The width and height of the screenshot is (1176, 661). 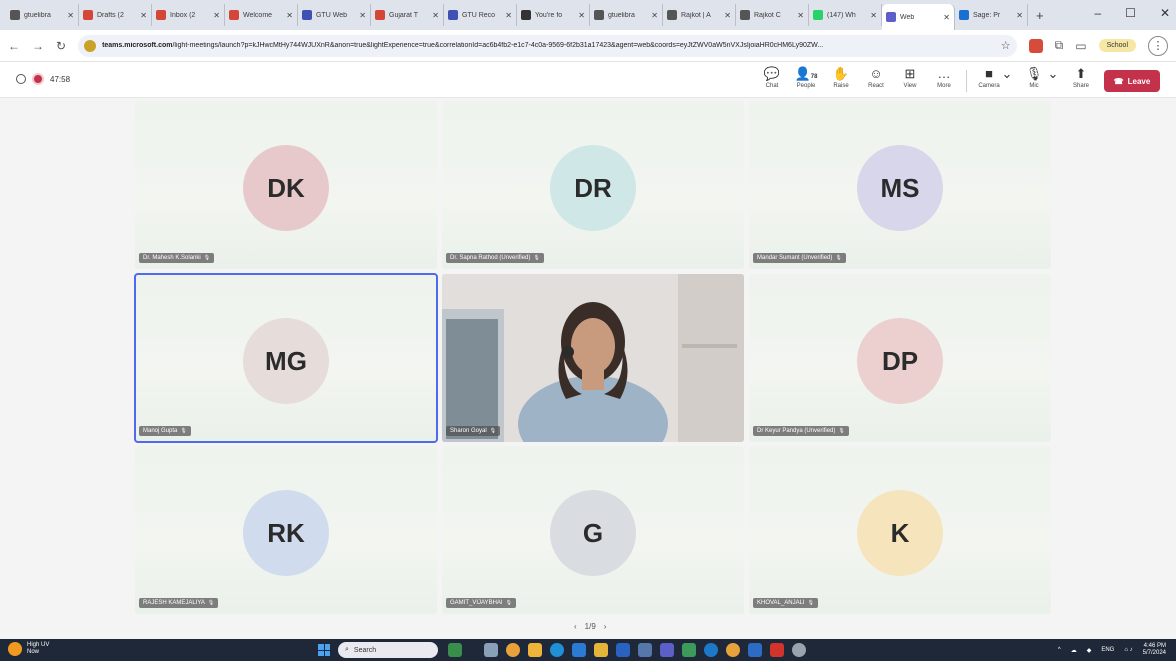 What do you see at coordinates (286, 530) in the screenshot?
I see `participant-tile: RK RAJESH KAMEJALIYA 🎙` at bounding box center [286, 530].